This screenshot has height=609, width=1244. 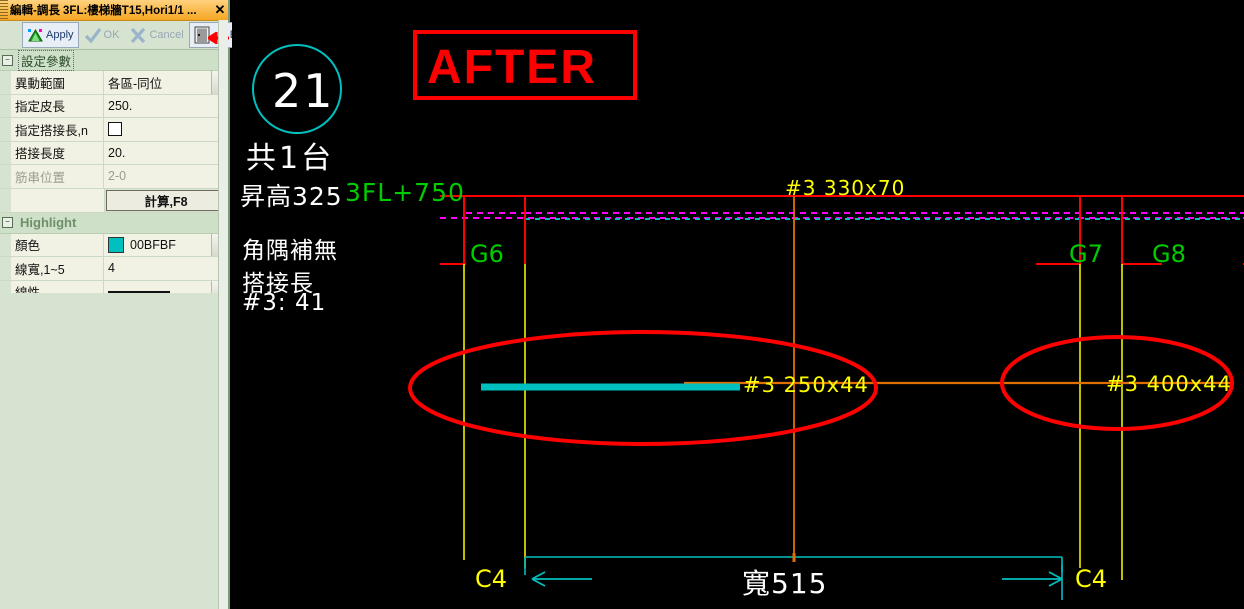 I want to click on girder-label-g6: G6, so click(x=487, y=254).